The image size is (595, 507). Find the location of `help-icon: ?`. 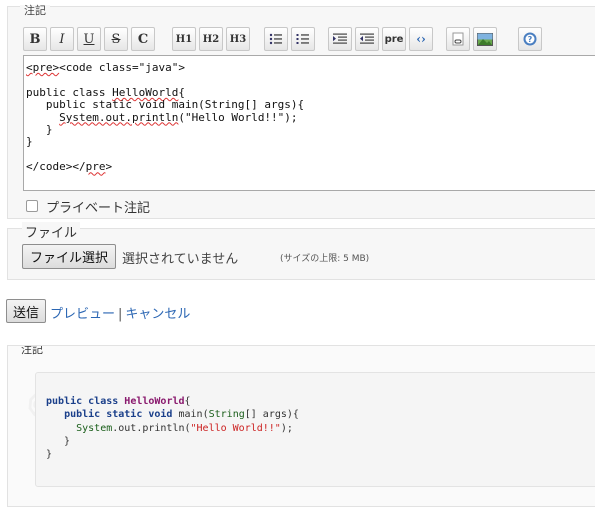

help-icon: ? is located at coordinates (530, 39).